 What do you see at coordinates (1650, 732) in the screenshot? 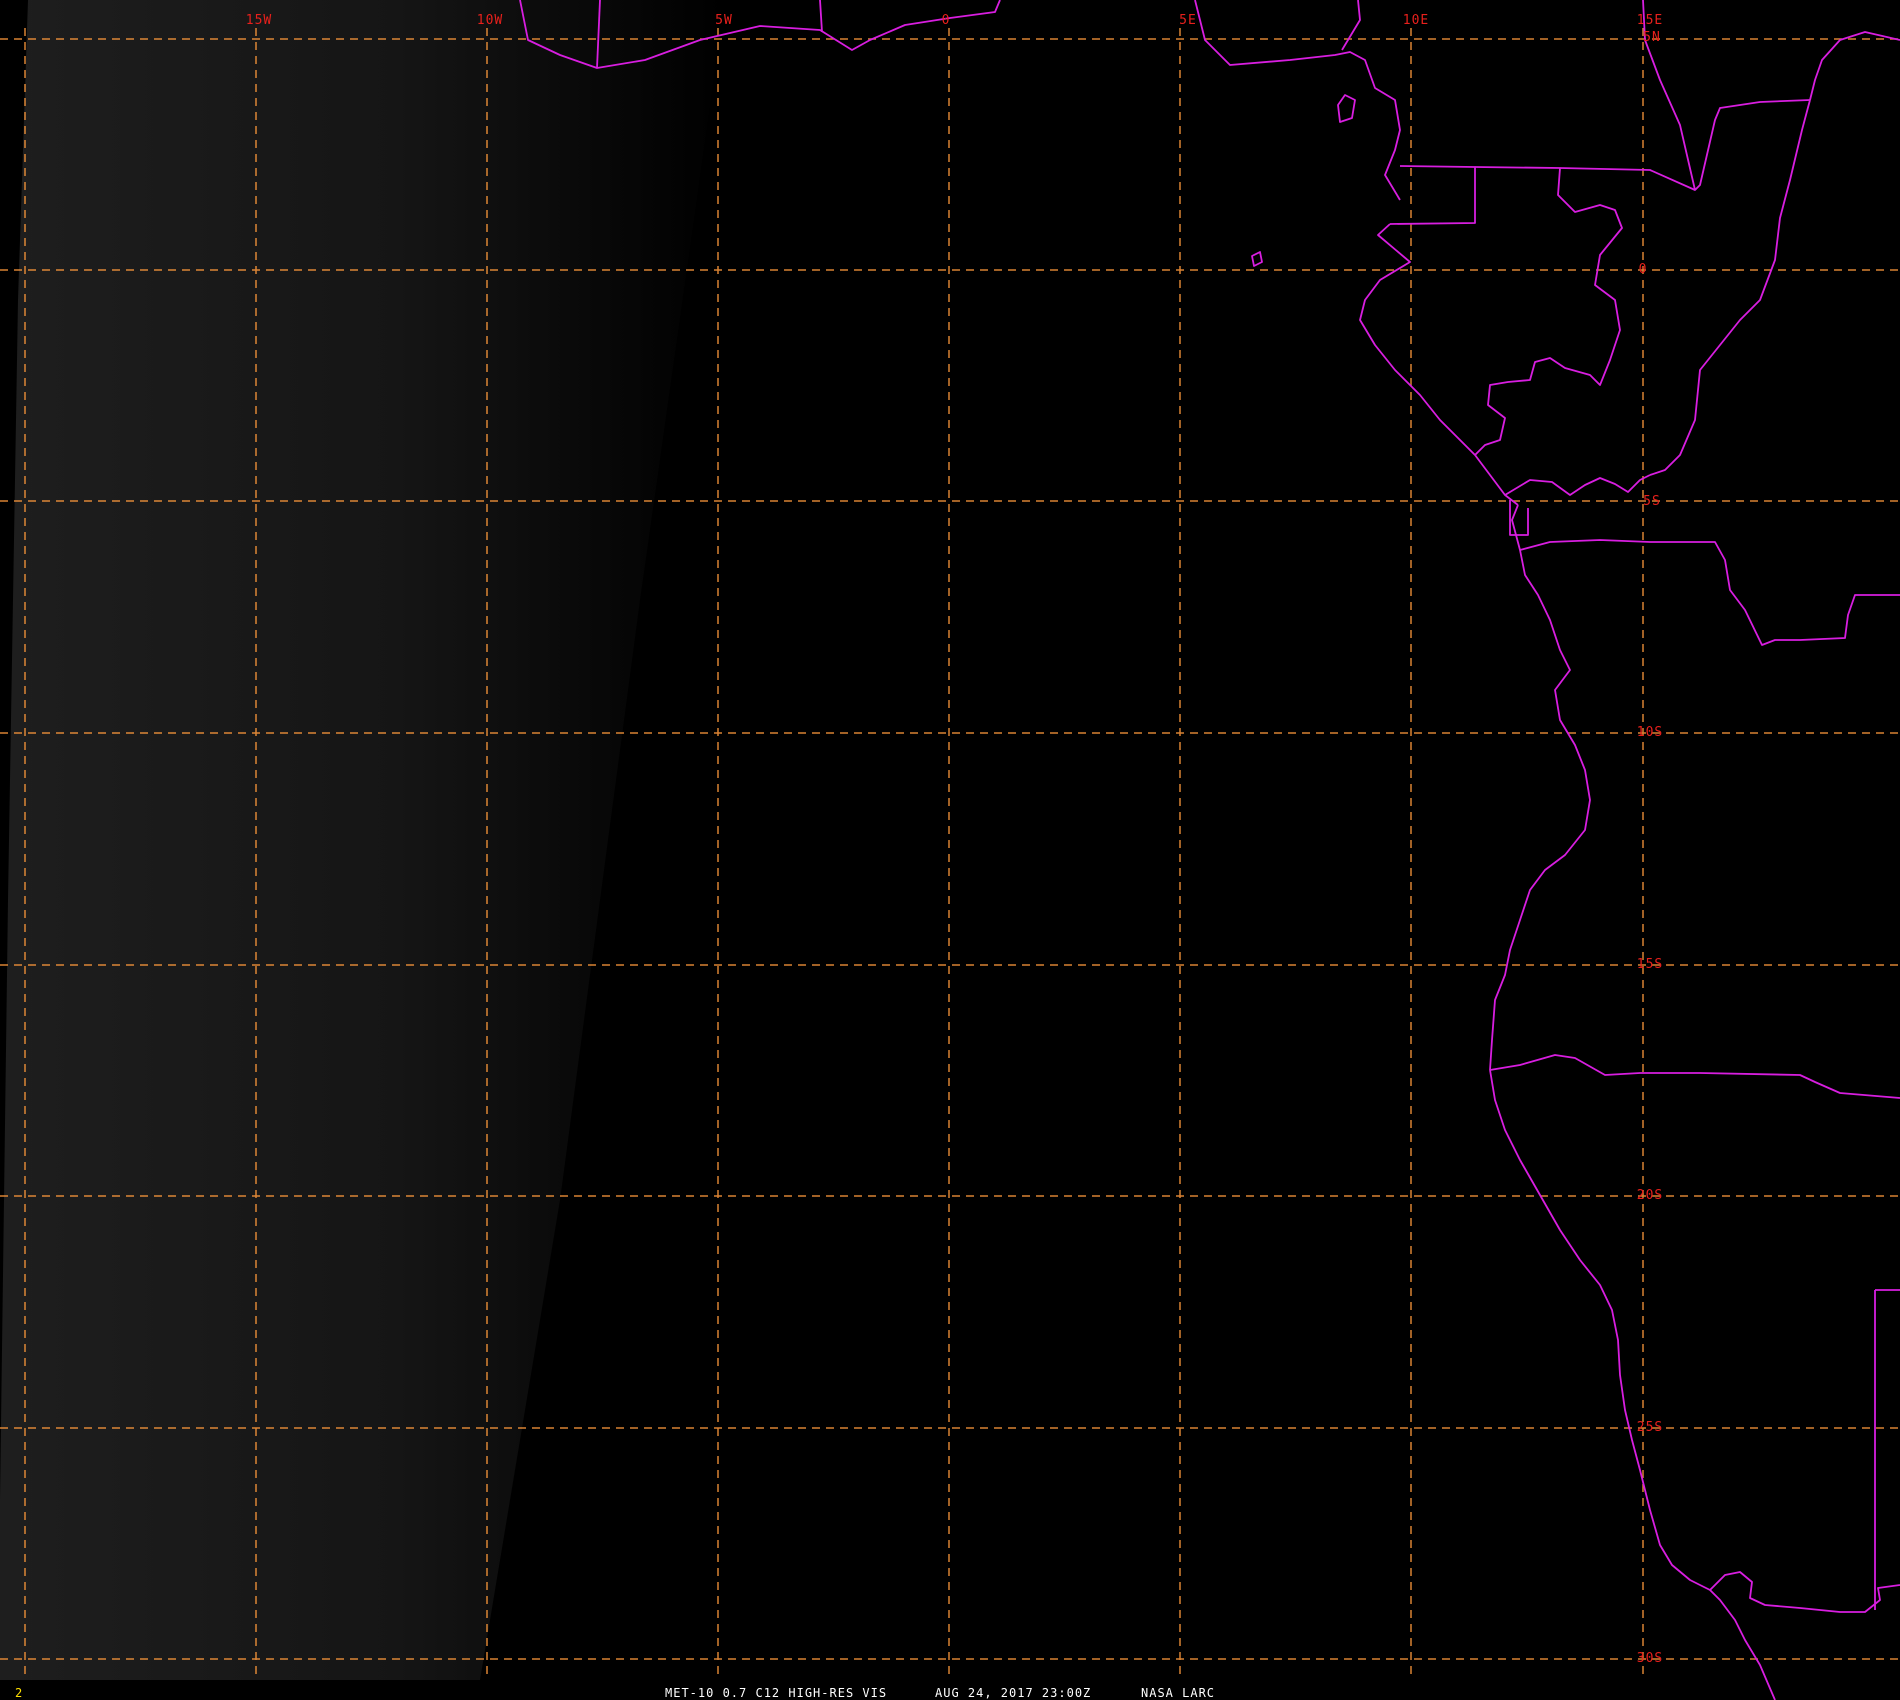
I see `lat-label-10s: 10S` at bounding box center [1650, 732].